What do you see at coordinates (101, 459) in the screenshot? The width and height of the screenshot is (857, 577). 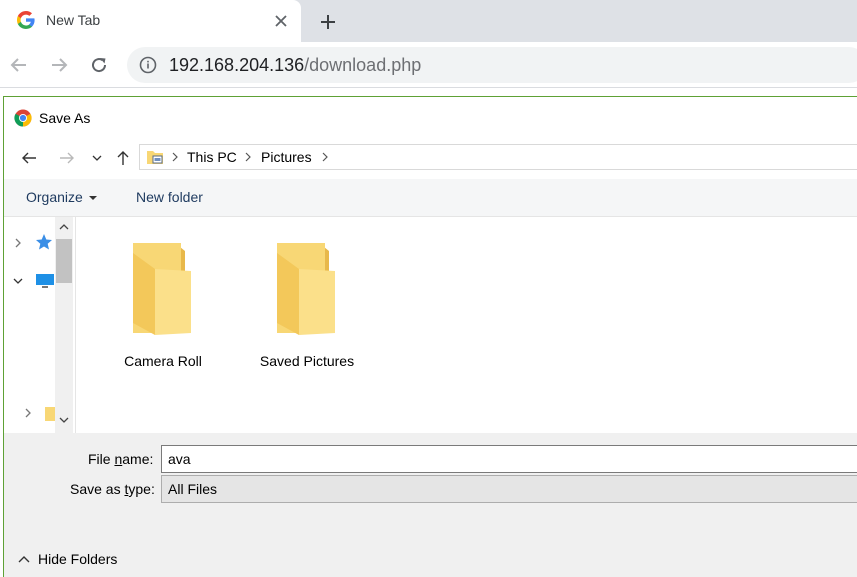 I see `file-name-label-part: File` at bounding box center [101, 459].